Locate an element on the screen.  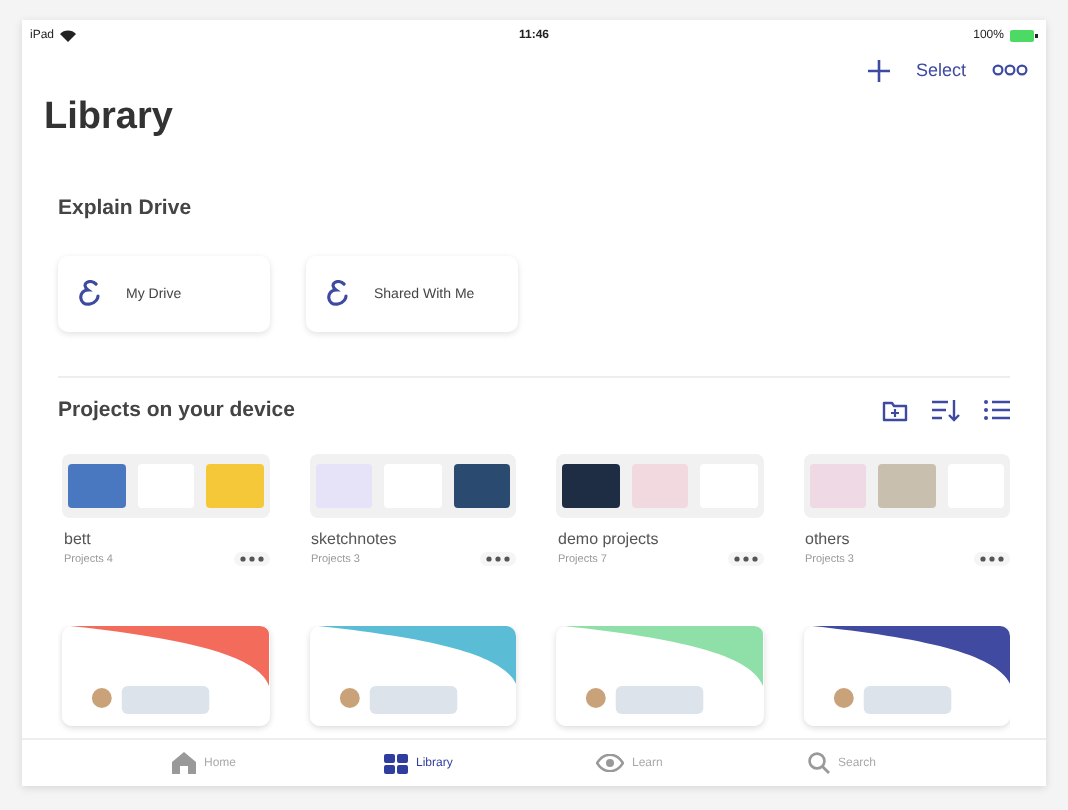
wifi-icon is located at coordinates (68, 35).